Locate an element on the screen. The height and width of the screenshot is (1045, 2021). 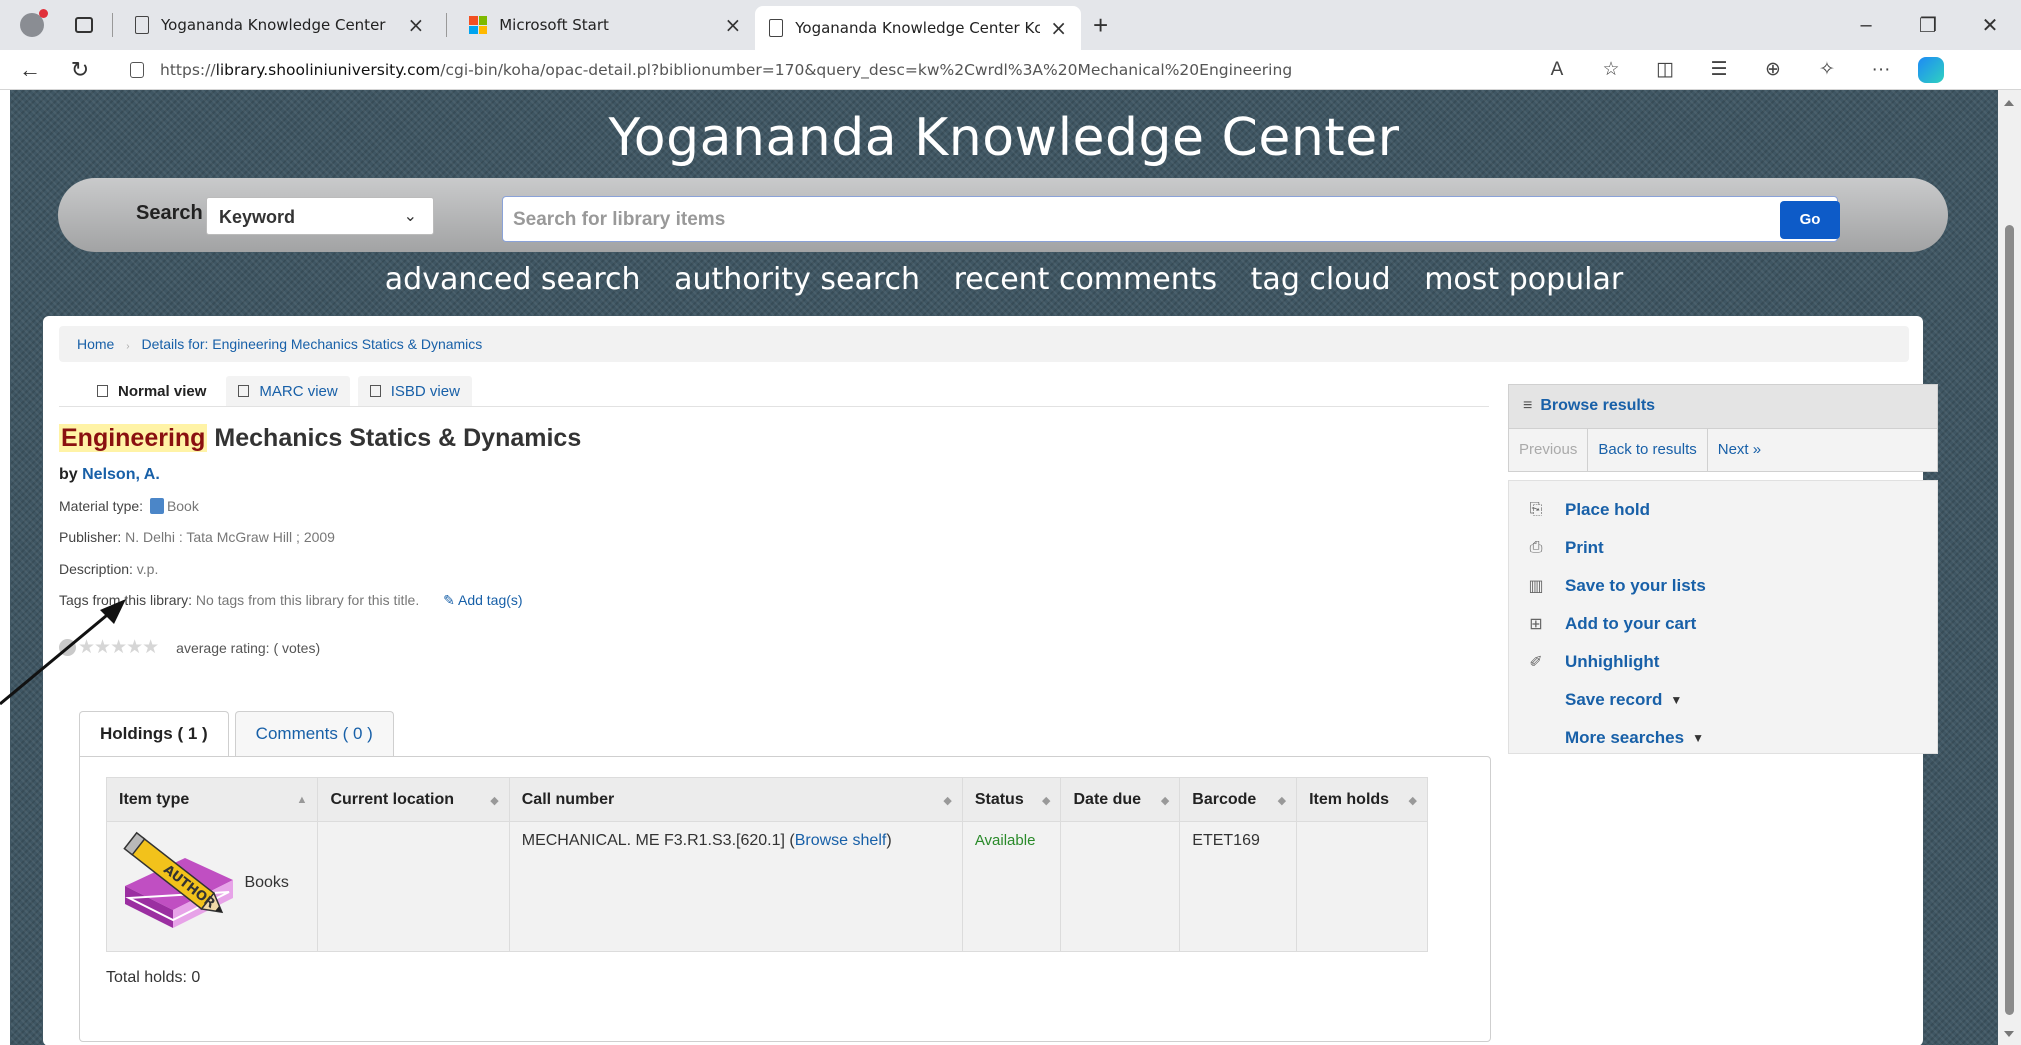
browse-shelf-link: Browse shelf is located at coordinates (841, 840).